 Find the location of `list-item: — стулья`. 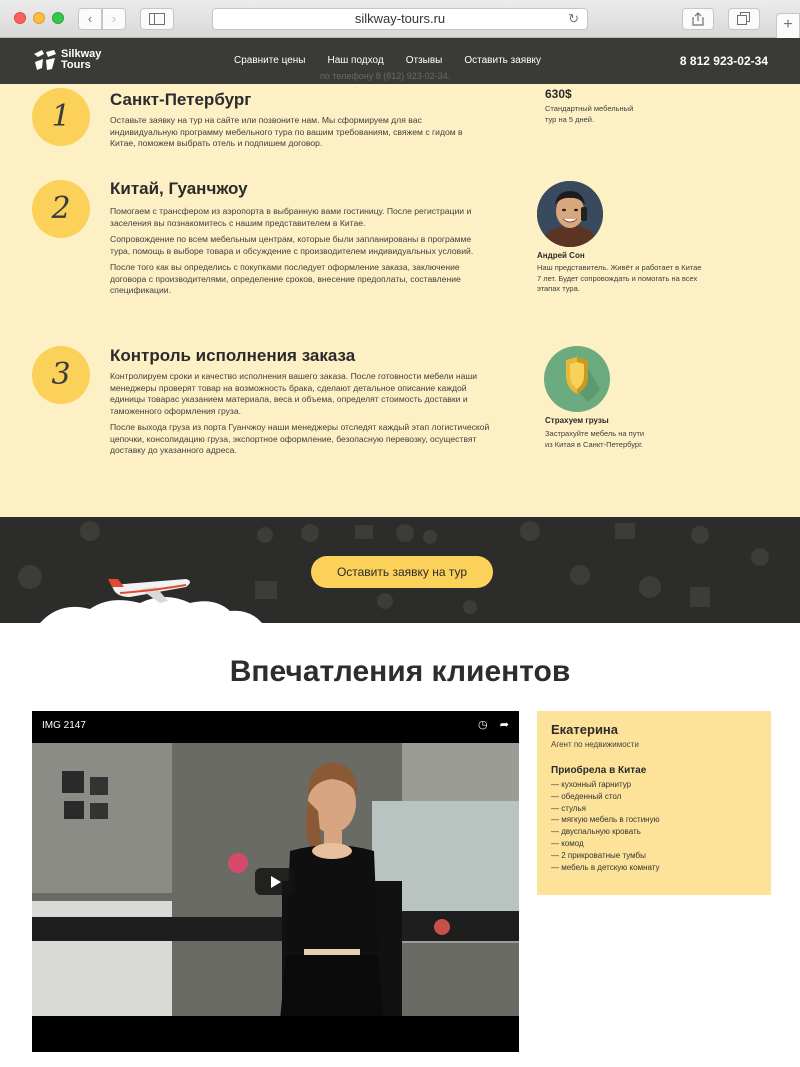

list-item: — стулья is located at coordinates (568, 808).